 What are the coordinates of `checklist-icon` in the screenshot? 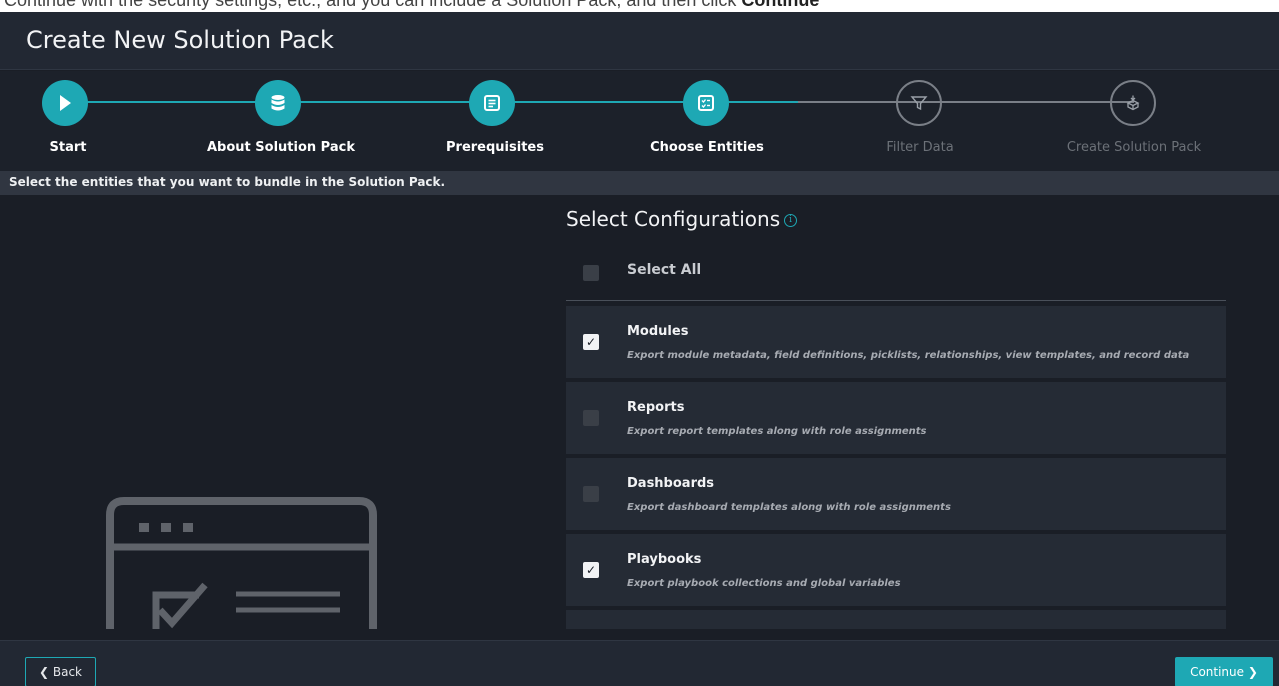 It's located at (706, 103).